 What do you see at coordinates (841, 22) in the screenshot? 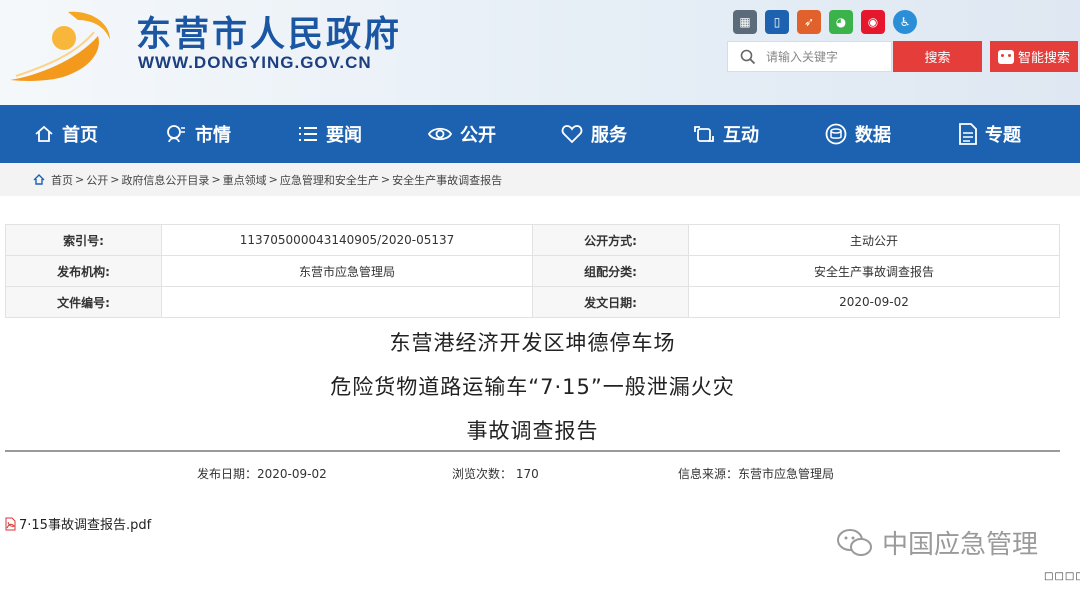
I see `wechat-icon: ◕` at bounding box center [841, 22].